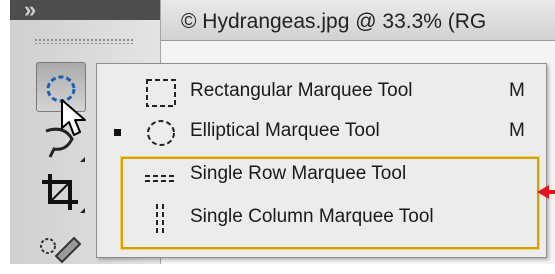  What do you see at coordinates (84, 41) in the screenshot?
I see `panel-grip` at bounding box center [84, 41].